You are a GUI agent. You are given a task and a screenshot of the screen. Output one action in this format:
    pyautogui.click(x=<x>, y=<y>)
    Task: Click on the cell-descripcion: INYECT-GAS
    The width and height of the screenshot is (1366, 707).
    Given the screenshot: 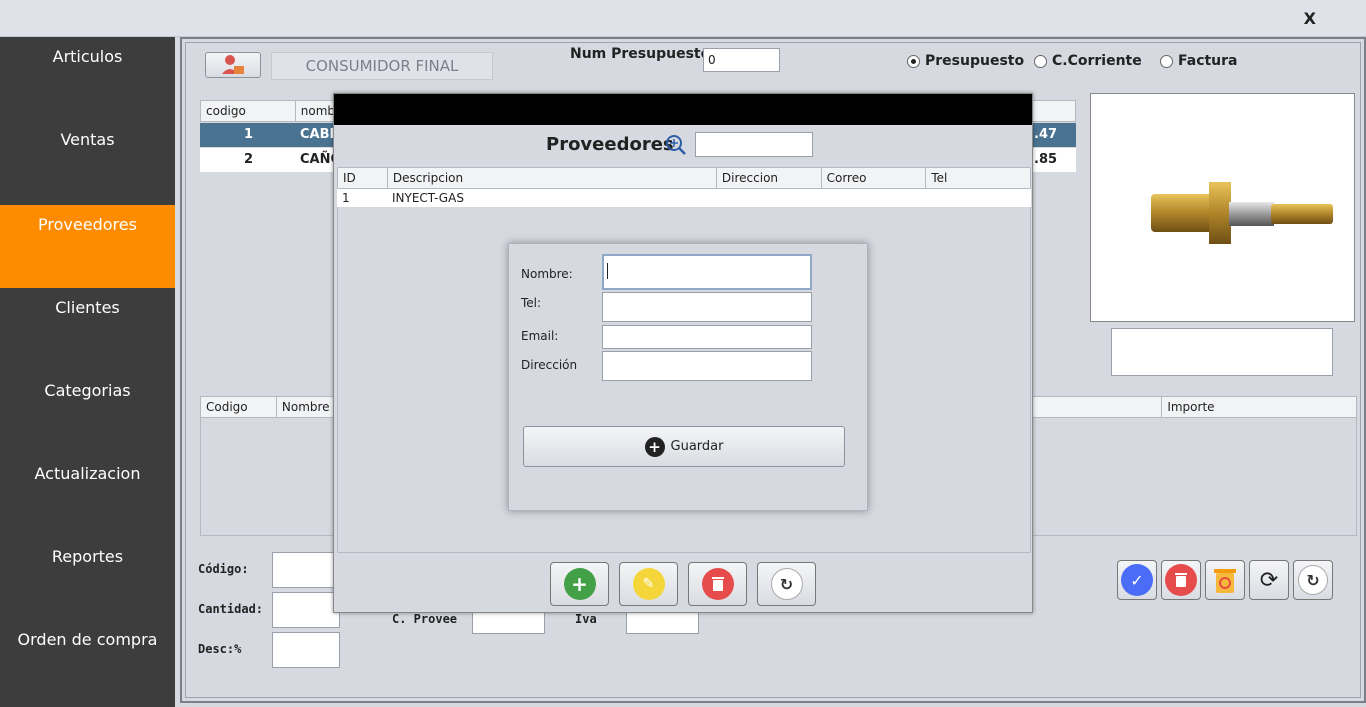 What is the action you would take?
    pyautogui.click(x=428, y=198)
    